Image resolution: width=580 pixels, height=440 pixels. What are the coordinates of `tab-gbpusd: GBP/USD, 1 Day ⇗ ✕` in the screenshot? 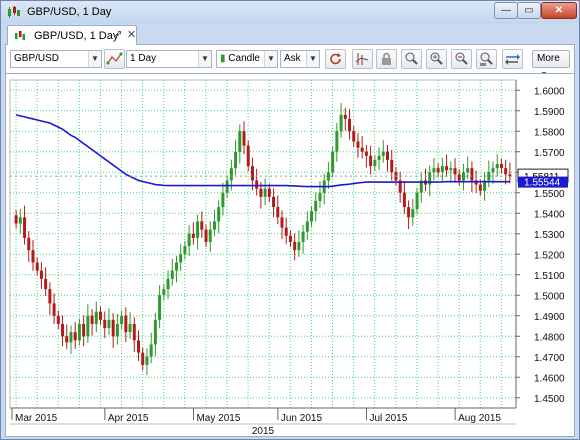 It's located at (72, 35).